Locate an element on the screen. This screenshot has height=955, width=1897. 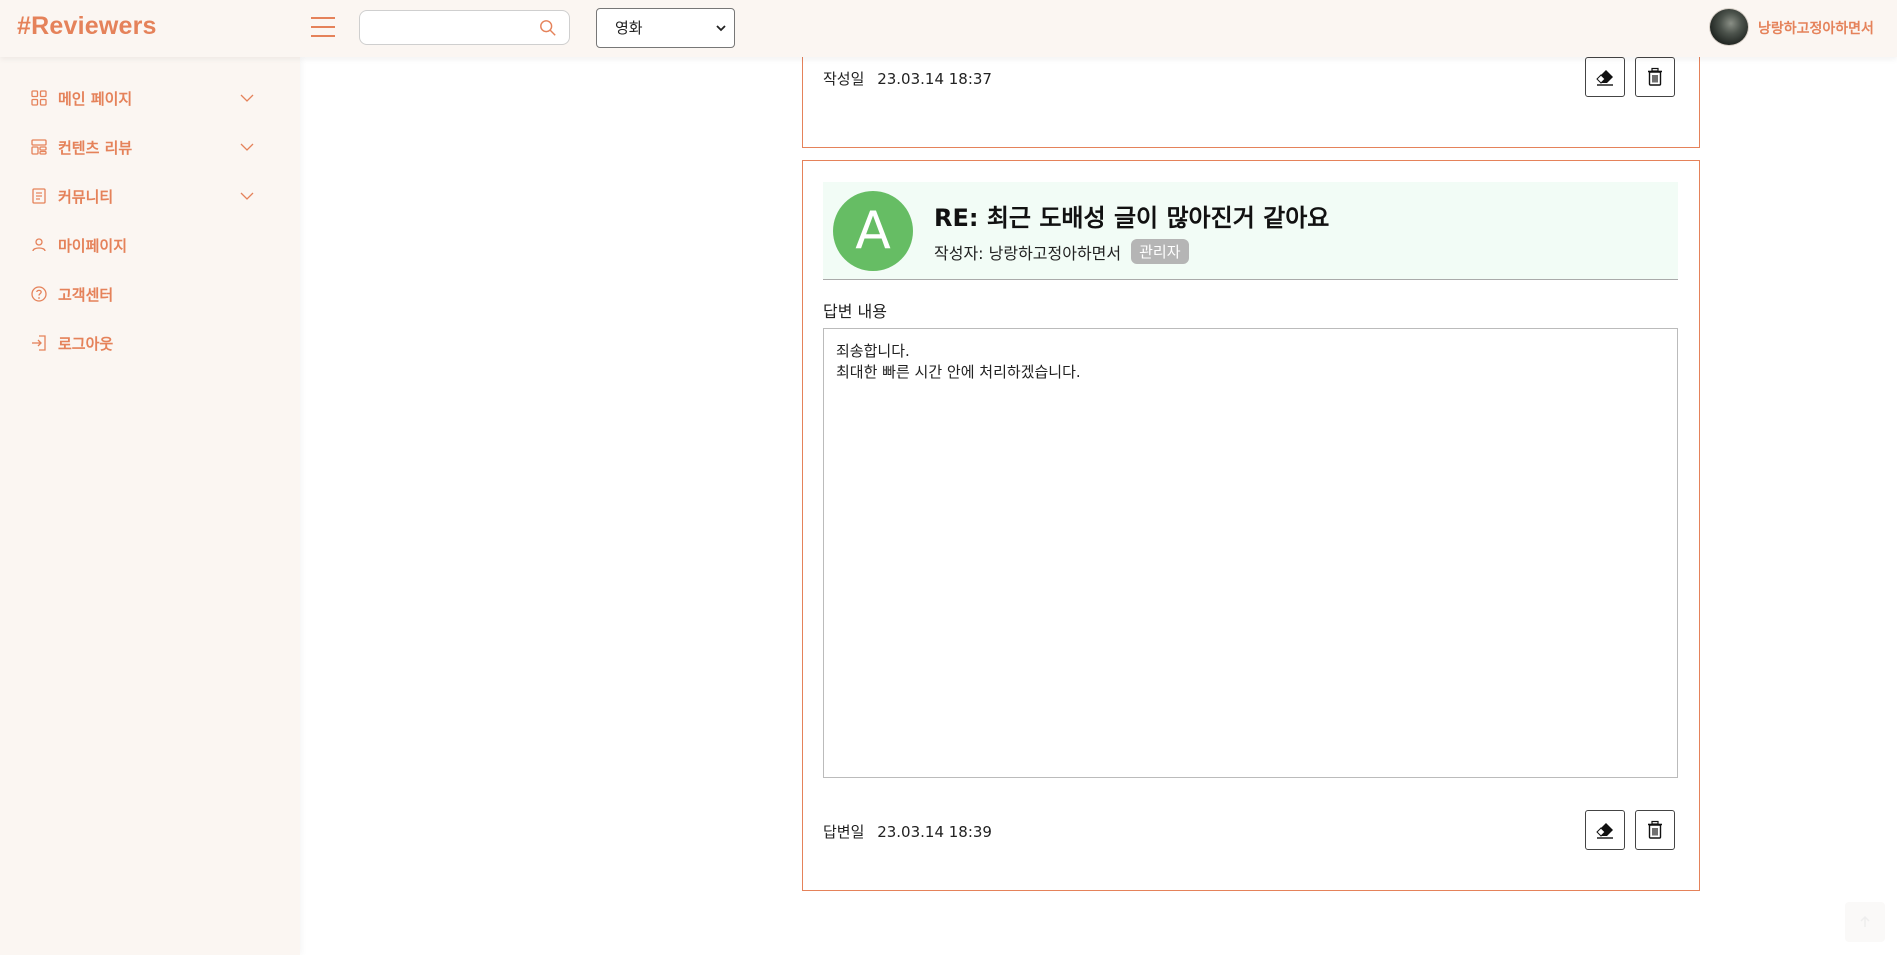
post-delete-button is located at coordinates (1655, 77).